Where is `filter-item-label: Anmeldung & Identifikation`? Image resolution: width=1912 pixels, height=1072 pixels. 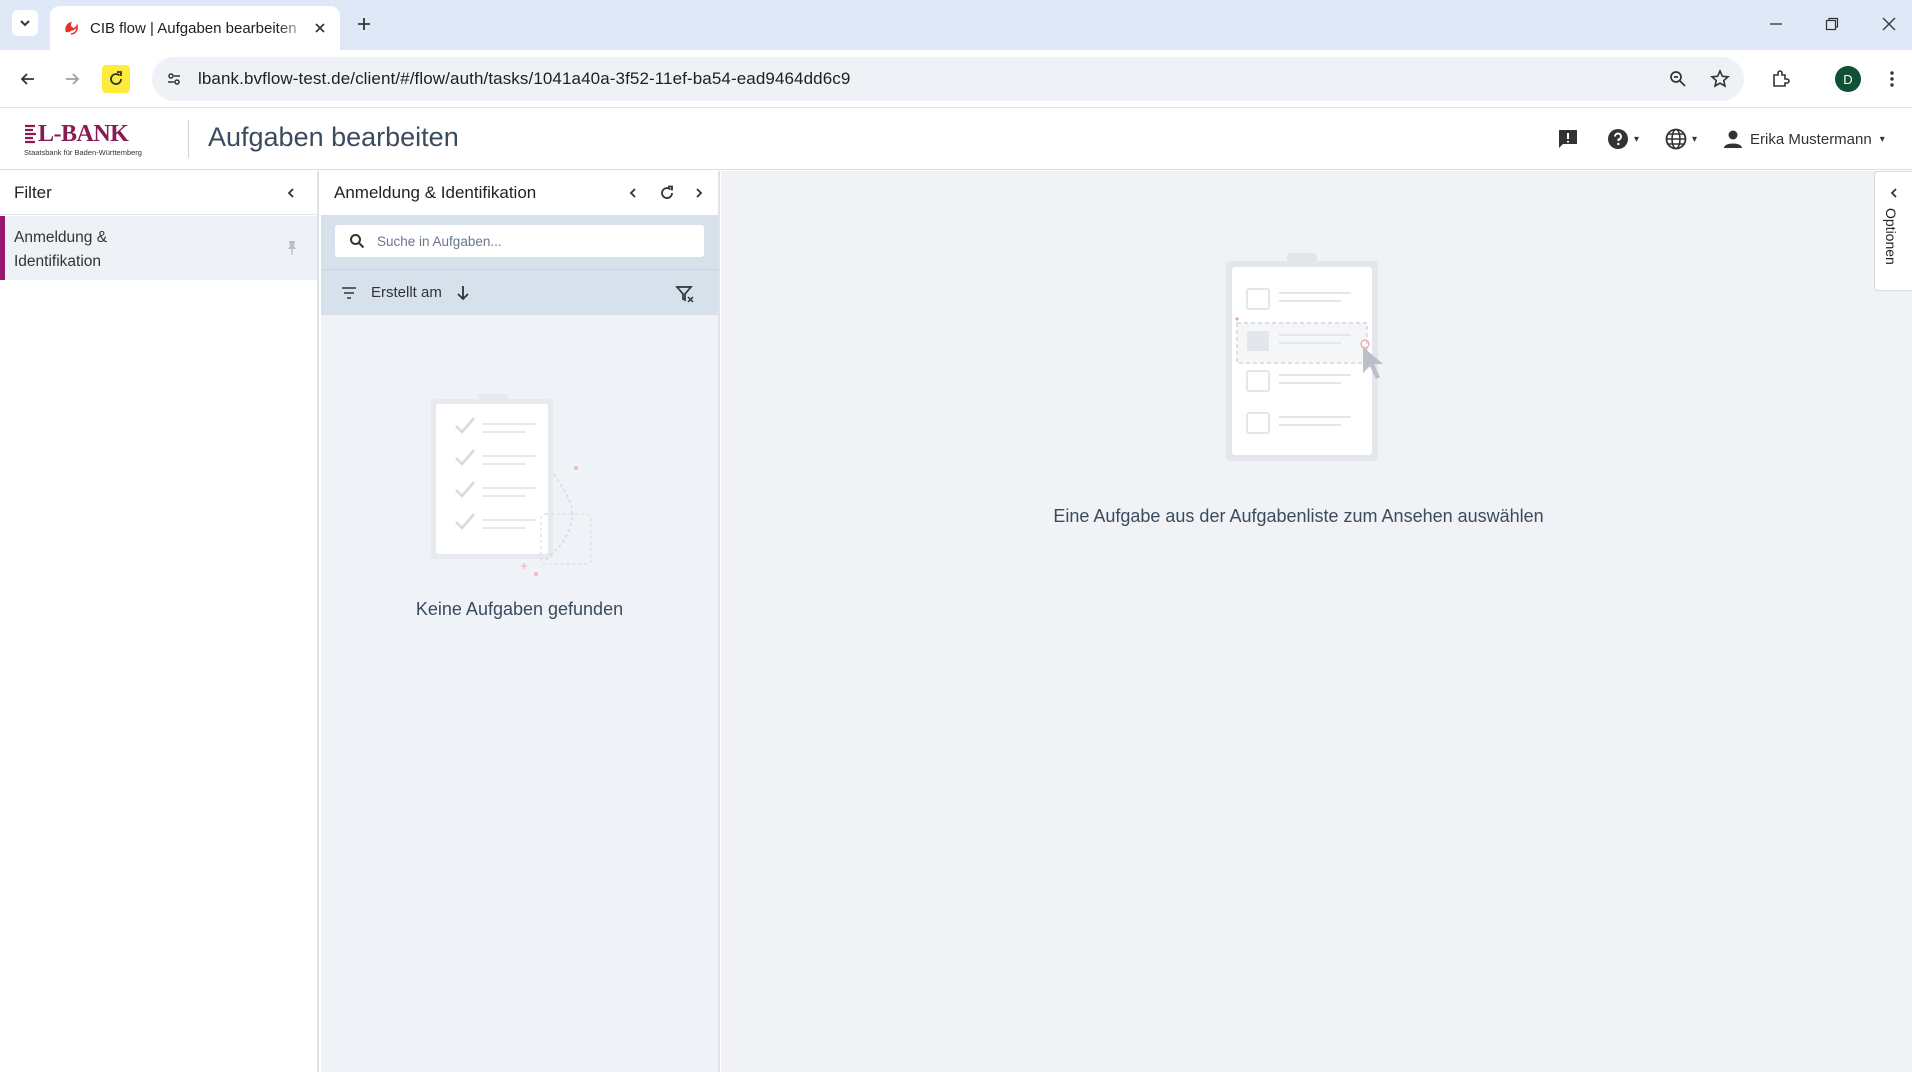 filter-item-label: Anmeldung & Identifikation is located at coordinates (61, 249).